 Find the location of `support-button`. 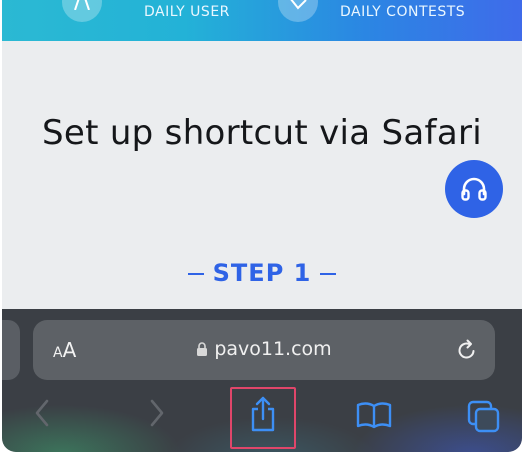

support-button is located at coordinates (474, 189).